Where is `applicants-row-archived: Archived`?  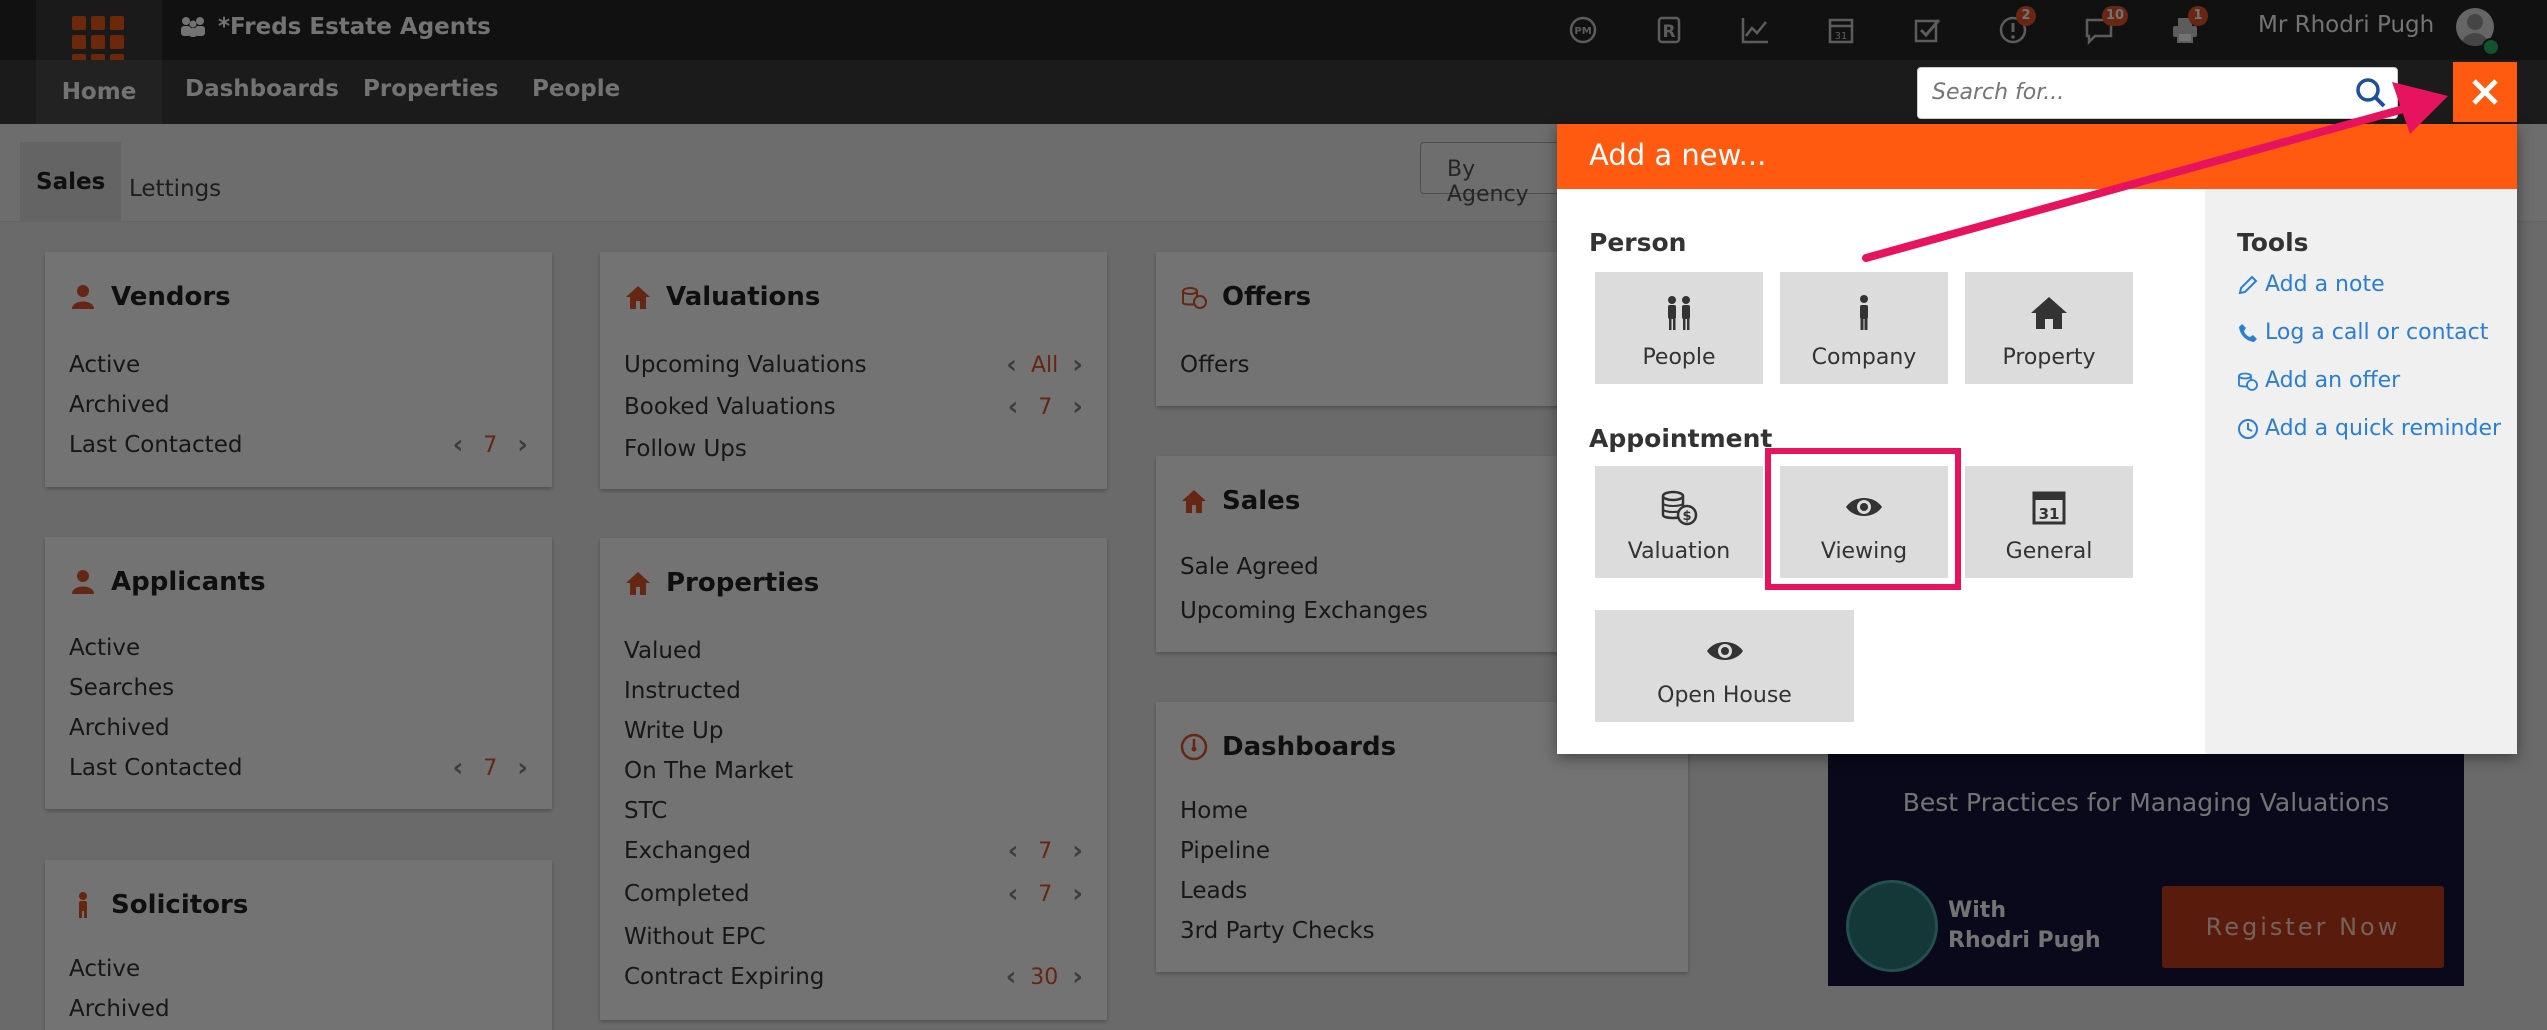 applicants-row-archived: Archived is located at coordinates (298, 728).